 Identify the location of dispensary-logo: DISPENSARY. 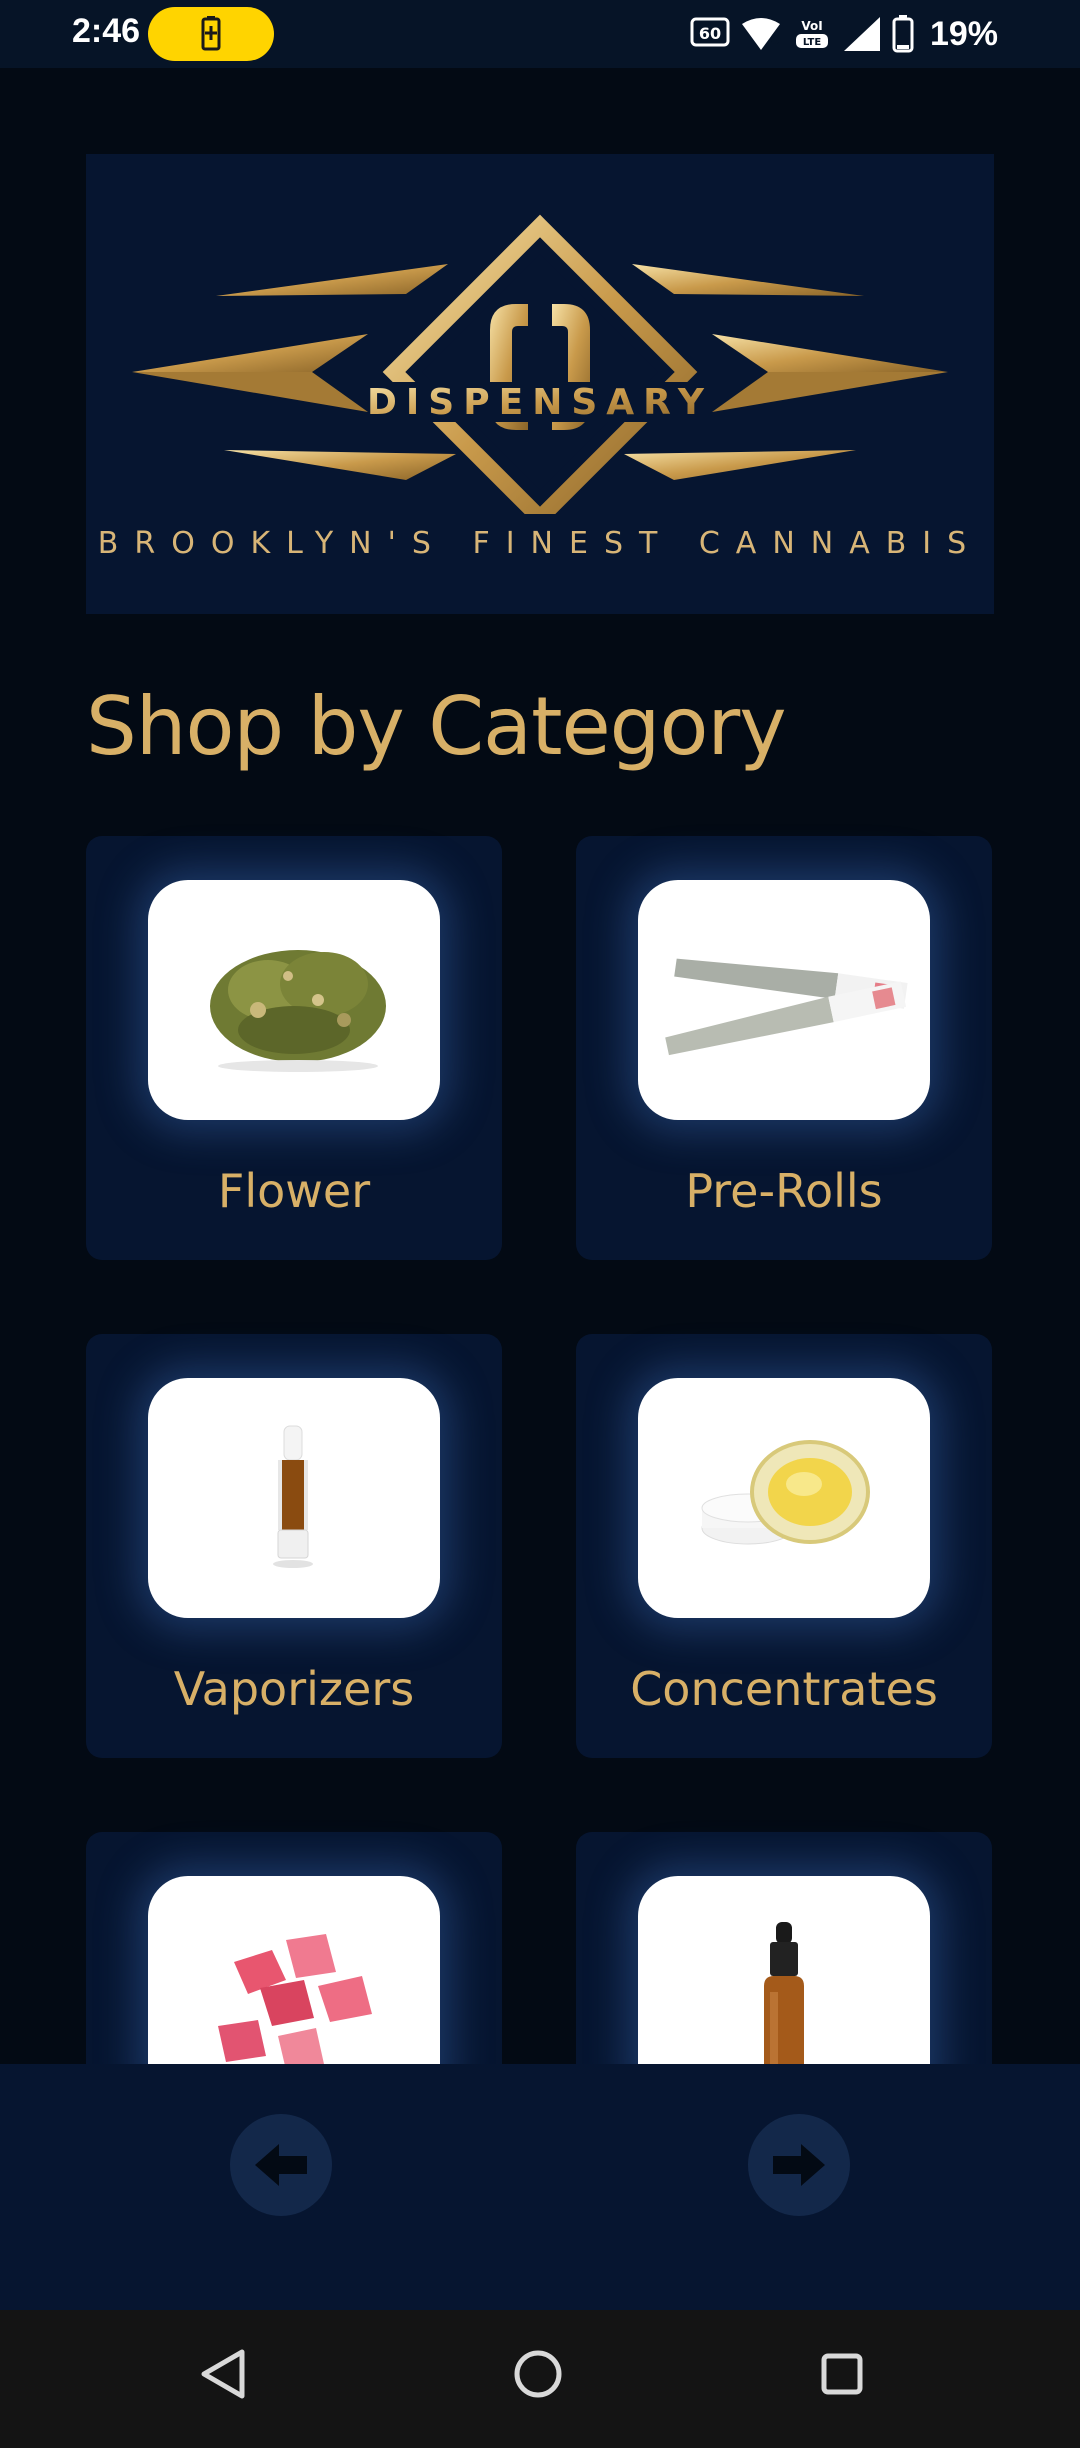
(540, 372).